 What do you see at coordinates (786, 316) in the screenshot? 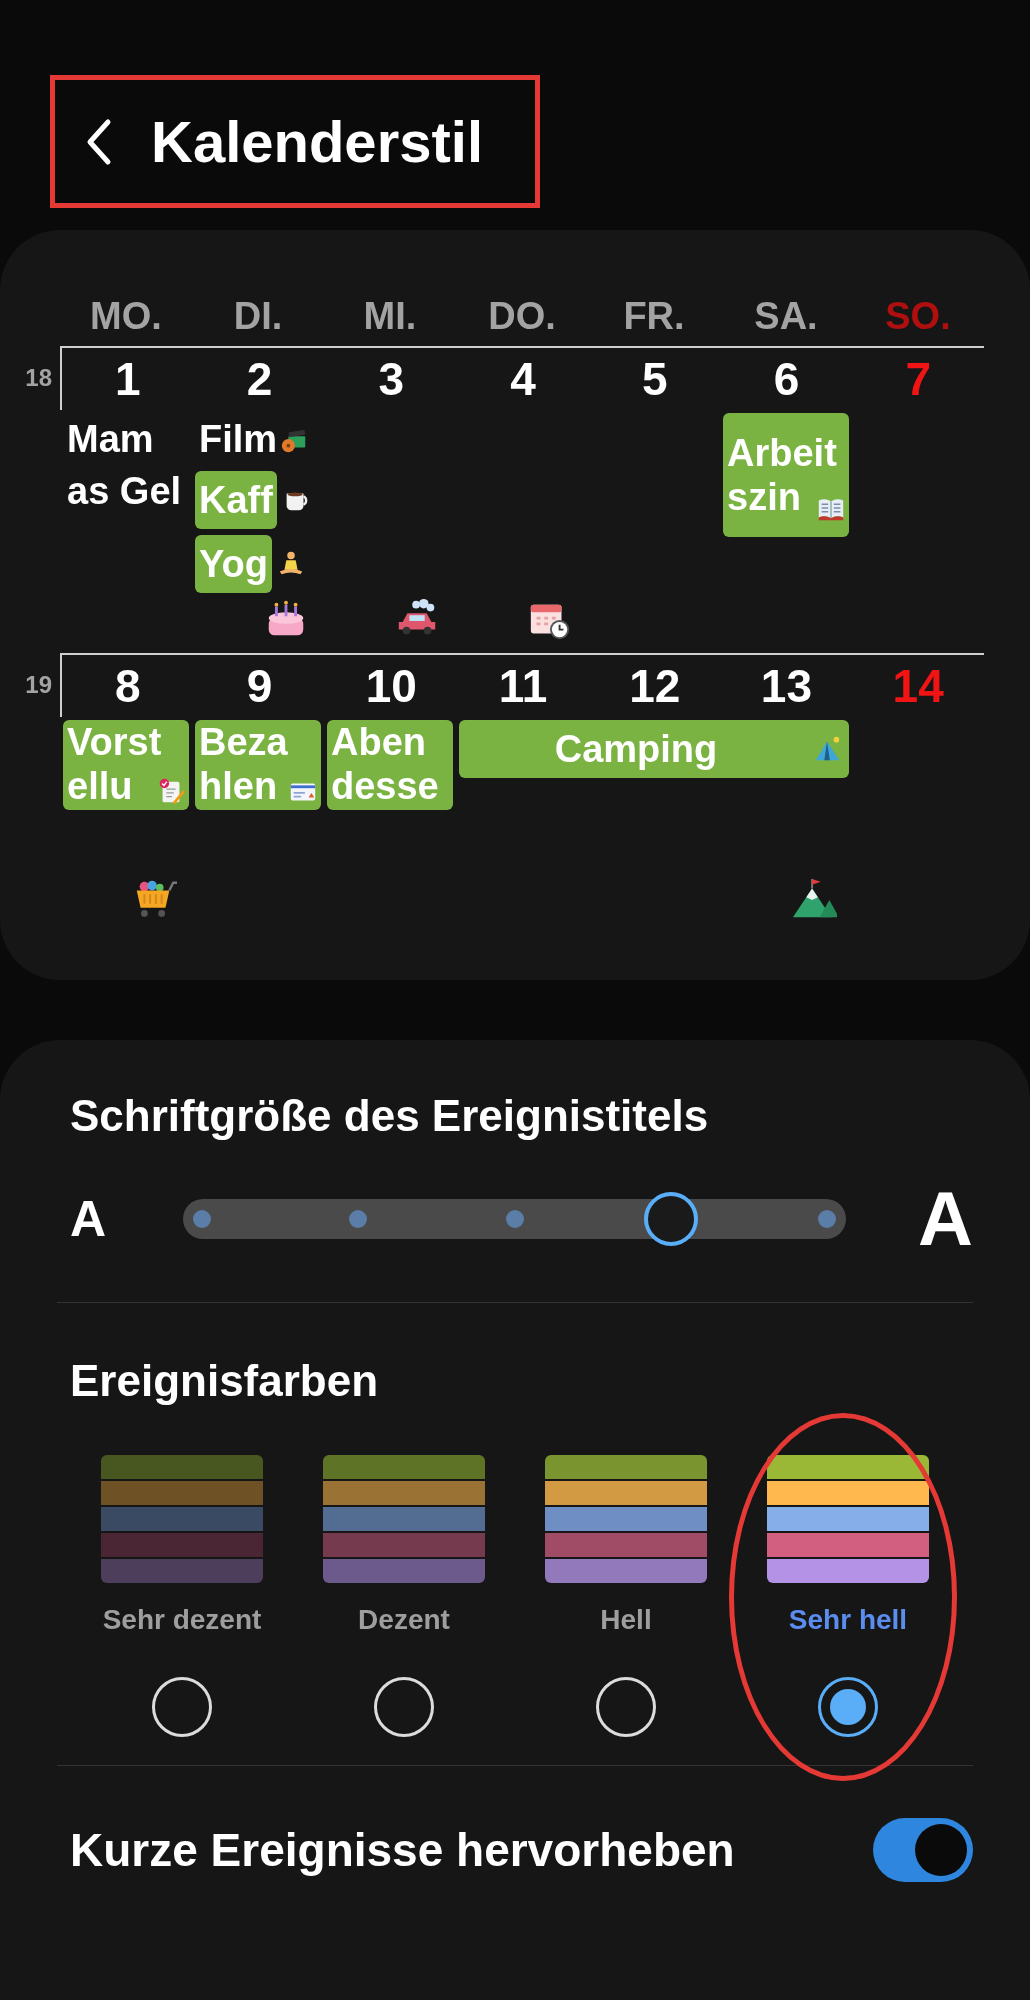
I see `weekday-label: SA.` at bounding box center [786, 316].